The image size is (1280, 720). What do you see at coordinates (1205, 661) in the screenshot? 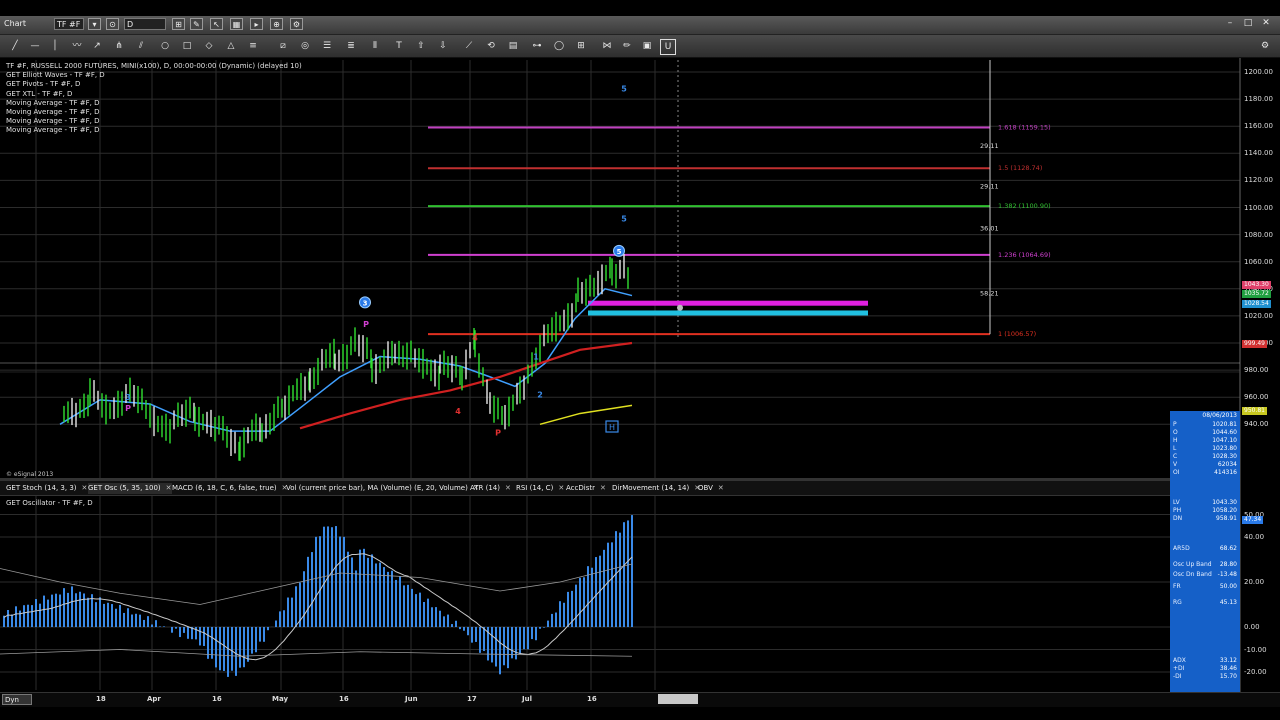
I see `data-window-row: ADX 33.12` at bounding box center [1205, 661].